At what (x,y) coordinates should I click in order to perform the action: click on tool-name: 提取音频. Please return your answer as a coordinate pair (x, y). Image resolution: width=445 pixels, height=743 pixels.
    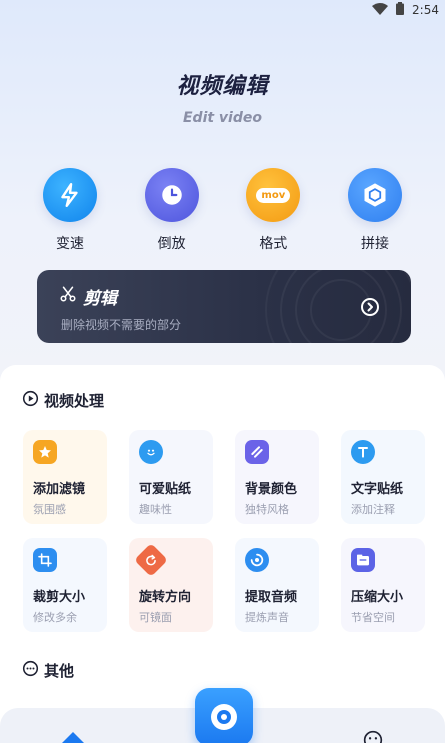
    Looking at the image, I should click on (271, 597).